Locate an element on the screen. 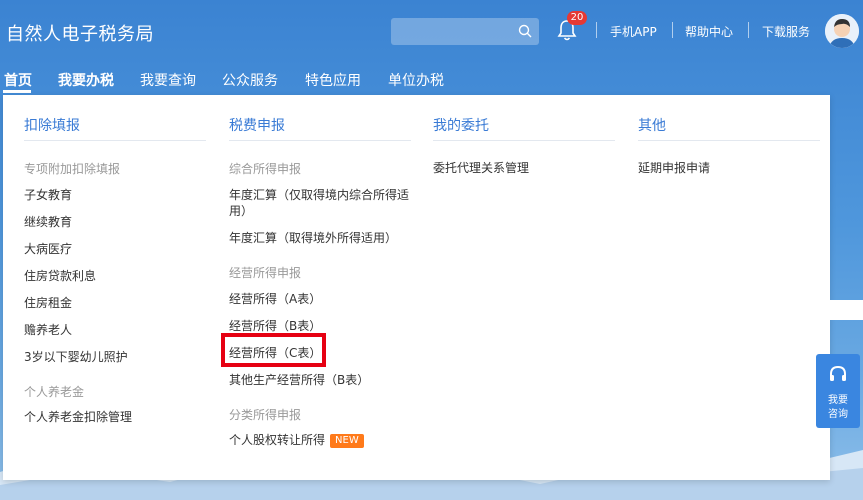 The height and width of the screenshot is (500, 863). menu-item-housing-loan-interest: 住房贷款利息 is located at coordinates (60, 276).